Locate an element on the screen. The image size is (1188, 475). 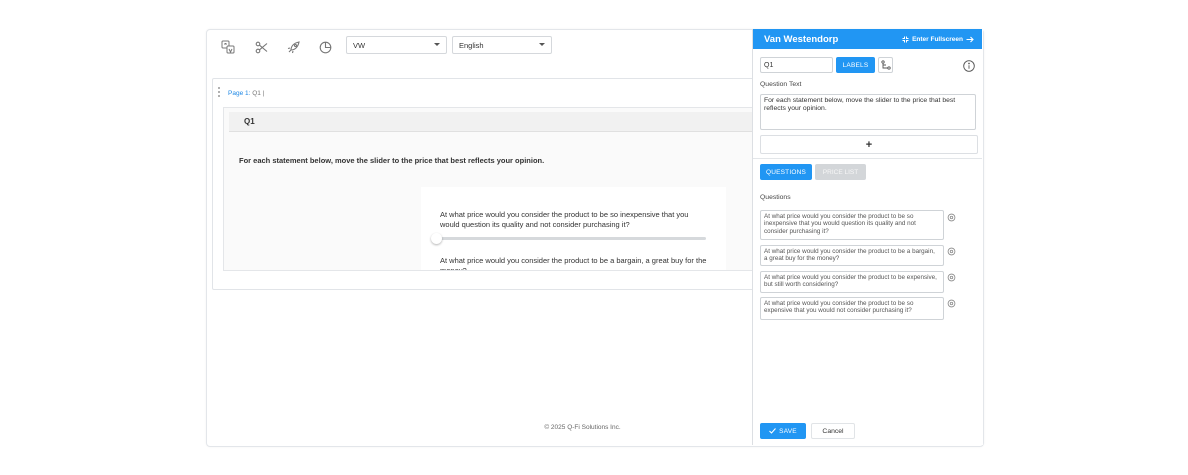
slider-thumb is located at coordinates (436, 238).